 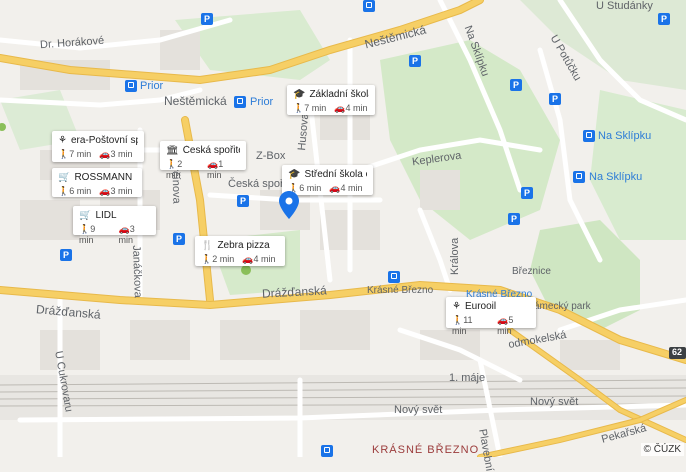 I want to click on poi-card: 🍴 Zebra pizza 🚶2 min 🚗4 min, so click(x=240, y=251).